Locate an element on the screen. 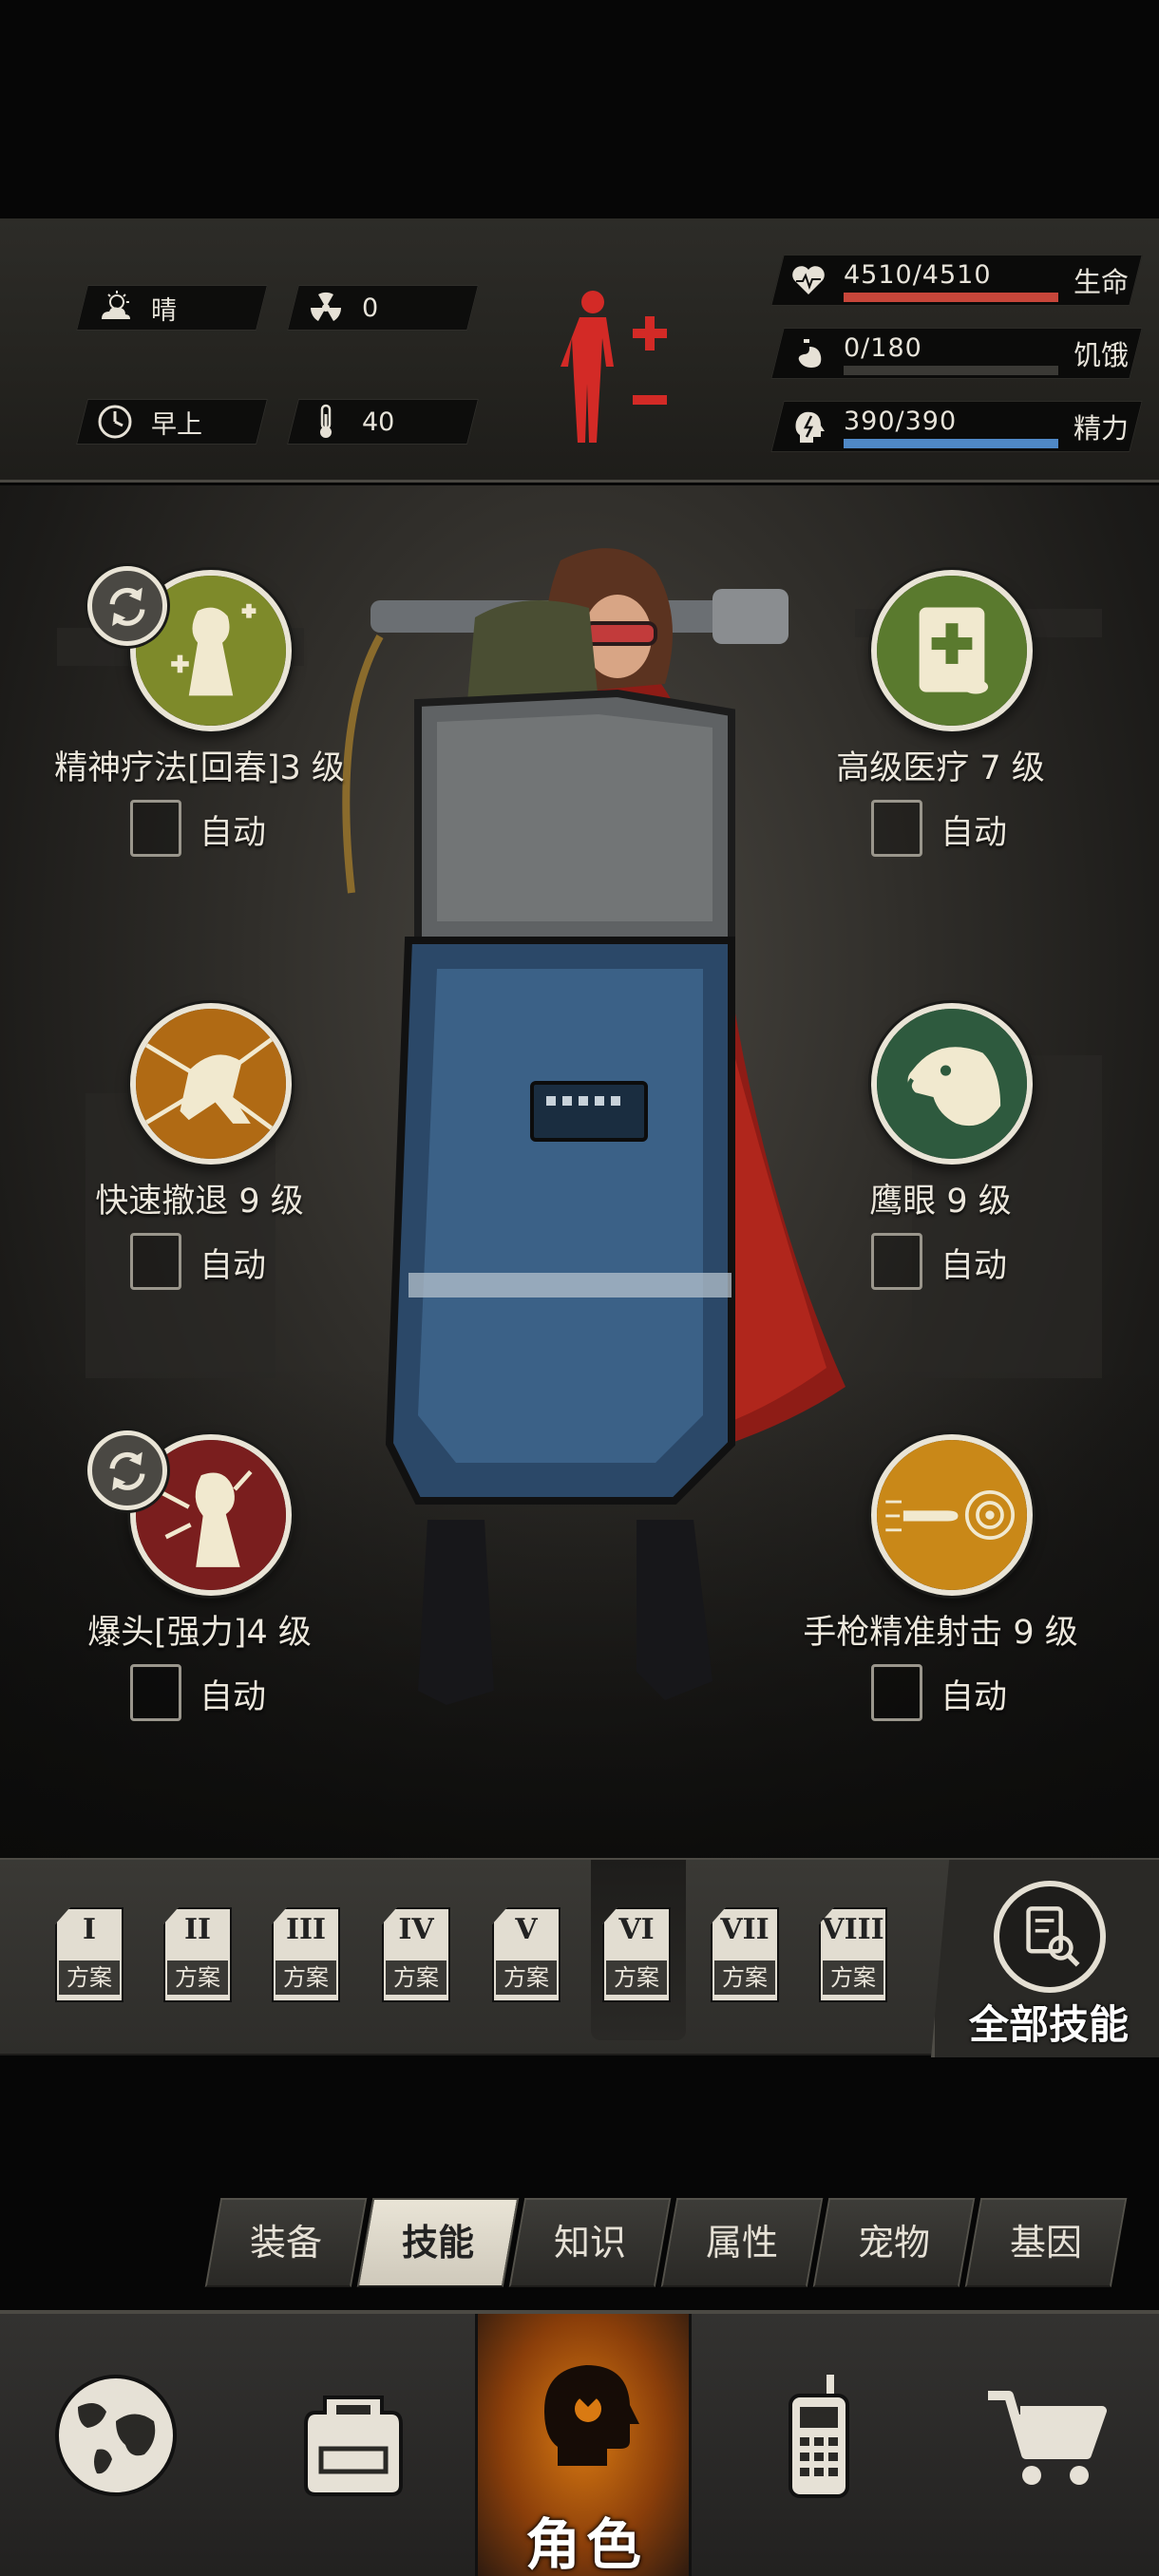 This screenshot has width=1159, height=2576. weather-chip: 晴 is located at coordinates (172, 308).